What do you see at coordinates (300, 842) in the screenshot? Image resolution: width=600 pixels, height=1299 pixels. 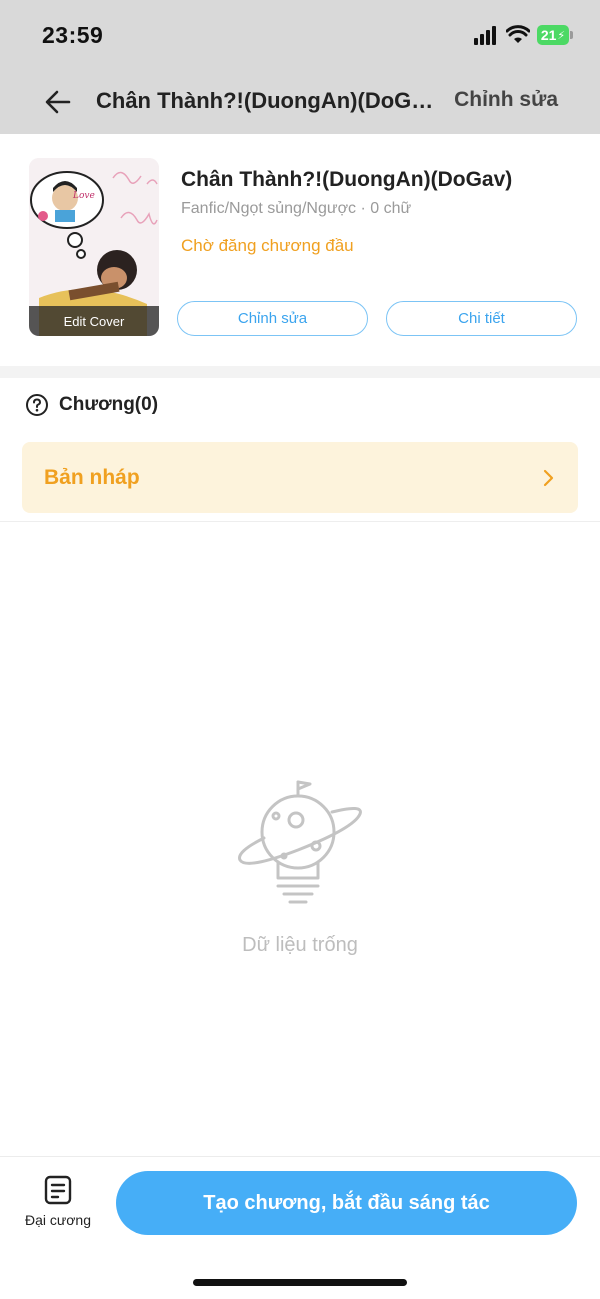 I see `planet-bulb-icon` at bounding box center [300, 842].